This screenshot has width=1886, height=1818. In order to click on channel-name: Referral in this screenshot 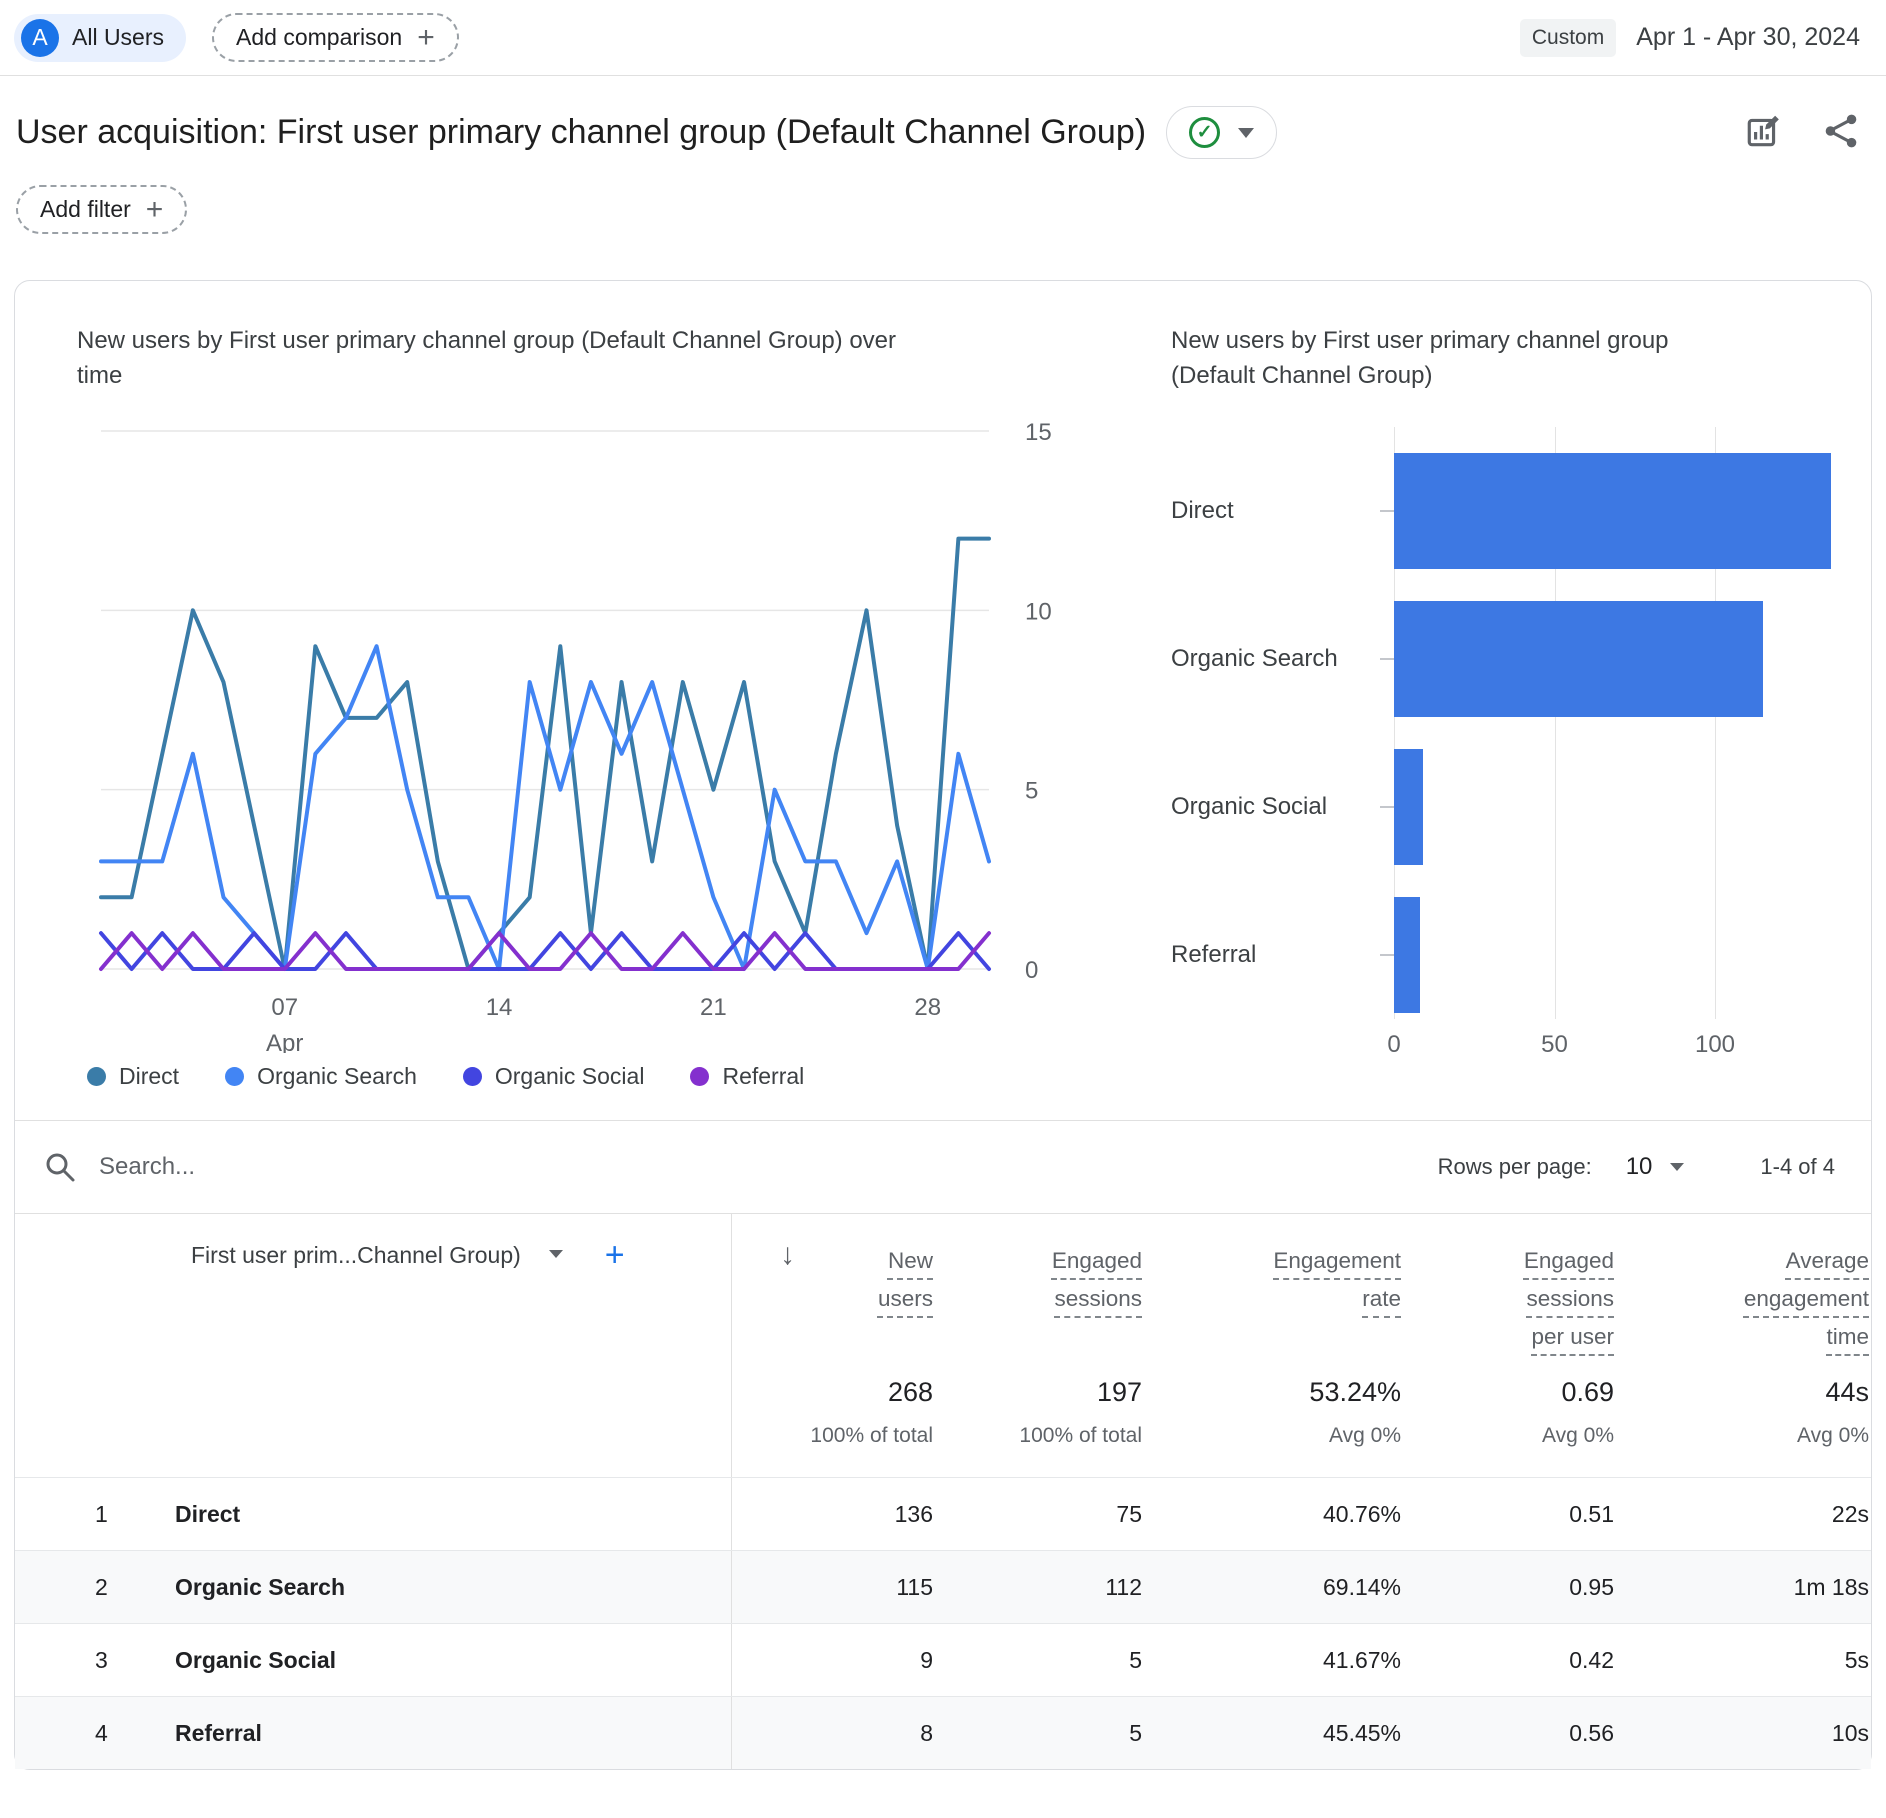, I will do `click(218, 1732)`.